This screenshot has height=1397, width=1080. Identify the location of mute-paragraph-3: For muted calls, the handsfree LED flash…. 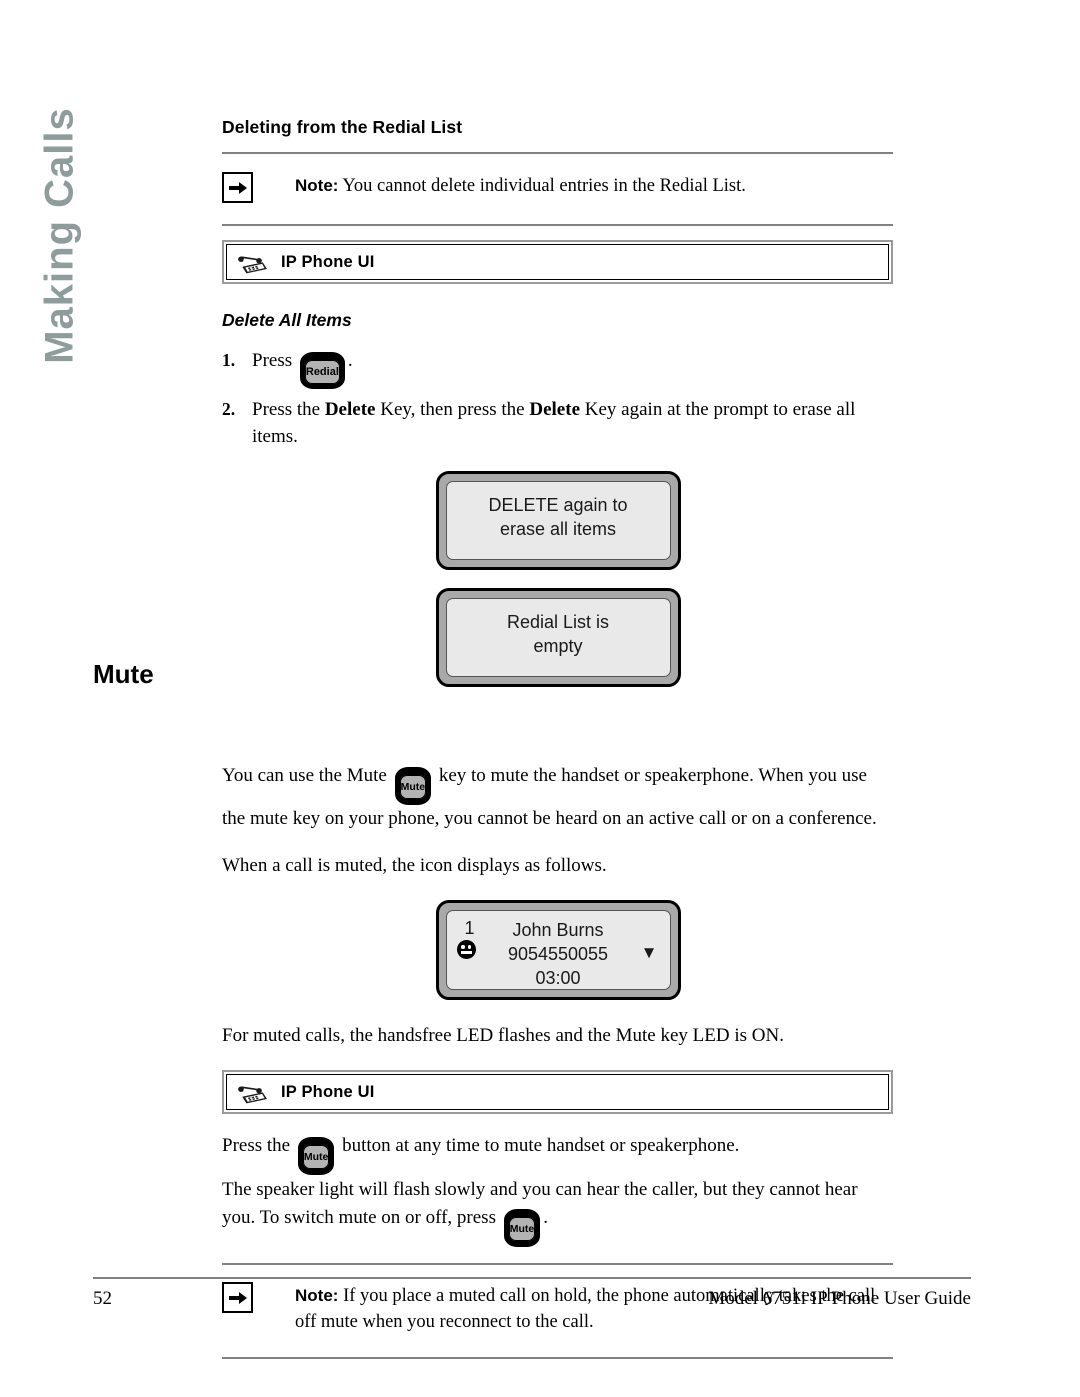
(503, 1035).